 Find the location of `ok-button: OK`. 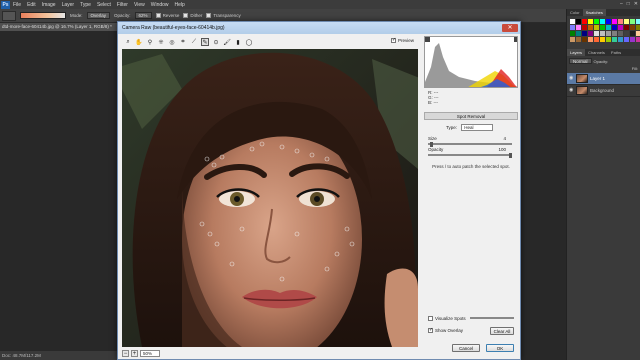

ok-button: OK is located at coordinates (500, 348).